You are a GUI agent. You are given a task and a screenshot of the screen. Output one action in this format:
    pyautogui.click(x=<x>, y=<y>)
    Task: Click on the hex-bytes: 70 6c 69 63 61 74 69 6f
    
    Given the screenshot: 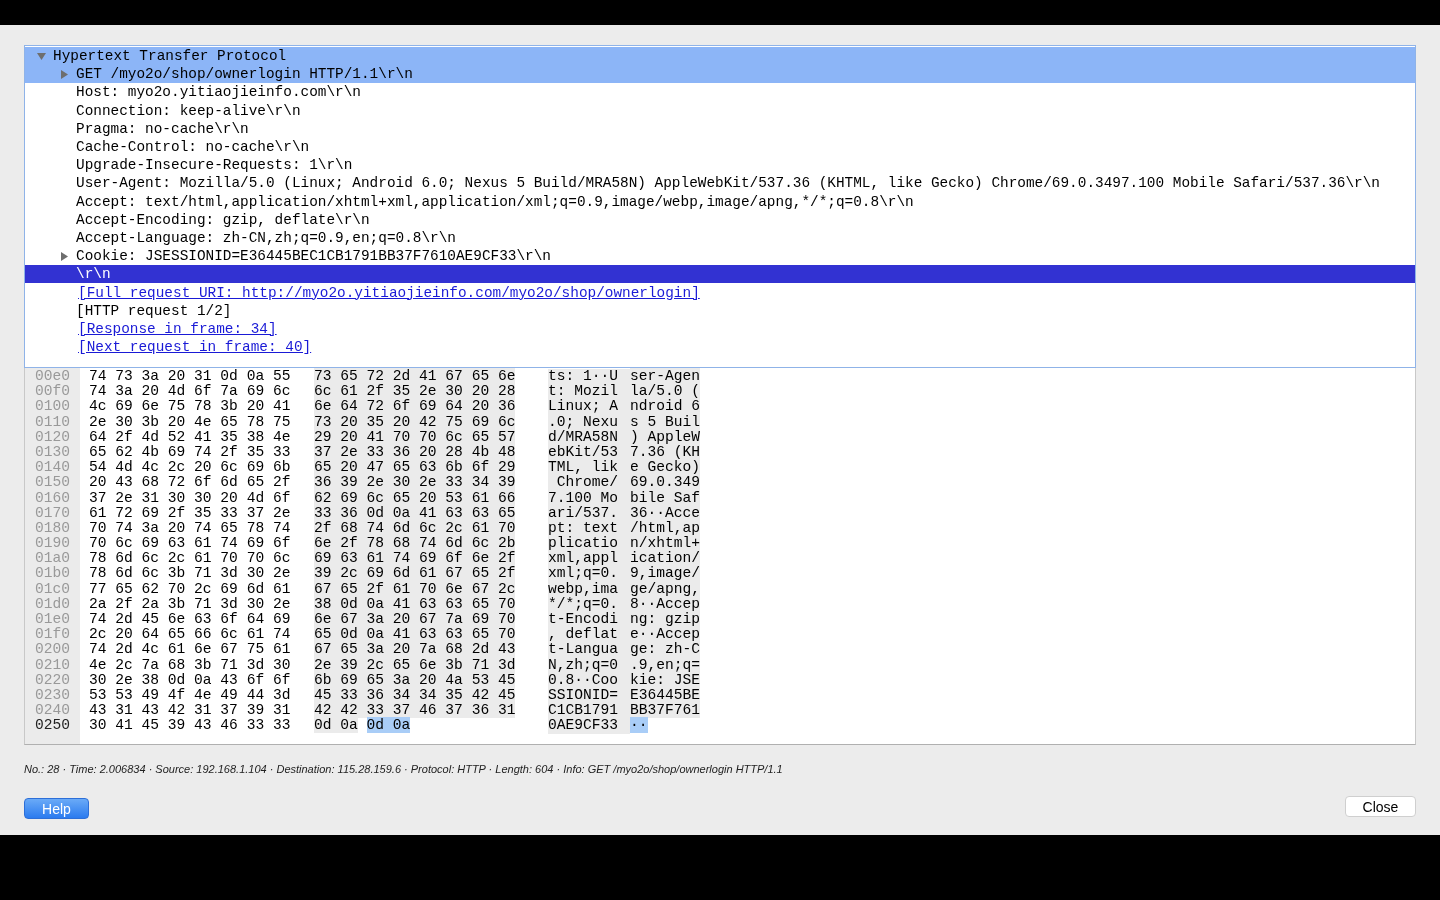 What is the action you would take?
    pyautogui.click(x=190, y=544)
    